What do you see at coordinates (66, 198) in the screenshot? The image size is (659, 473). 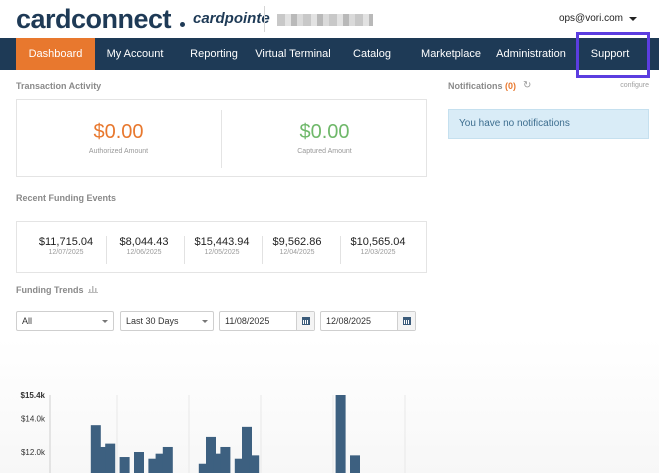 I see `recent-funding-title: Recent Funding Events` at bounding box center [66, 198].